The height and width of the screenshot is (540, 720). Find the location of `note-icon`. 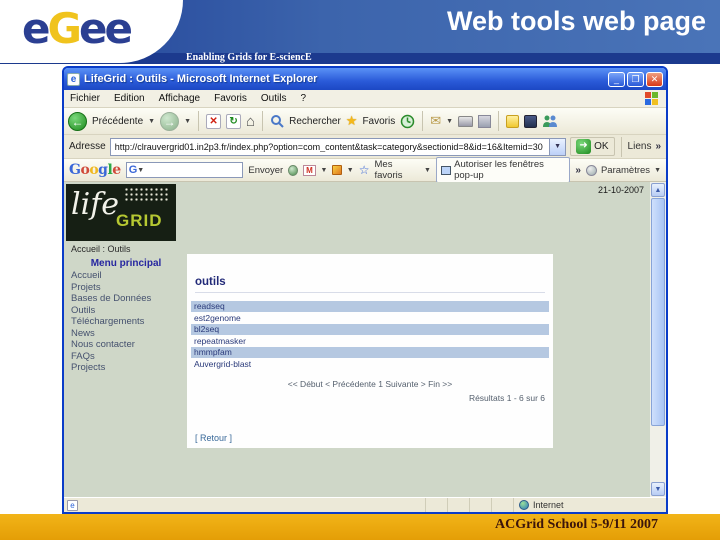

note-icon is located at coordinates (513, 121).